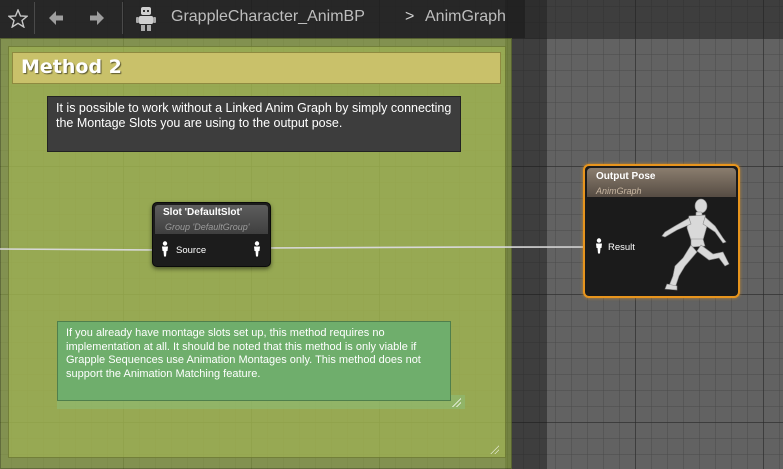 The image size is (783, 469). Describe the element at coordinates (165, 249) in the screenshot. I see `pose-pin-icon` at that location.